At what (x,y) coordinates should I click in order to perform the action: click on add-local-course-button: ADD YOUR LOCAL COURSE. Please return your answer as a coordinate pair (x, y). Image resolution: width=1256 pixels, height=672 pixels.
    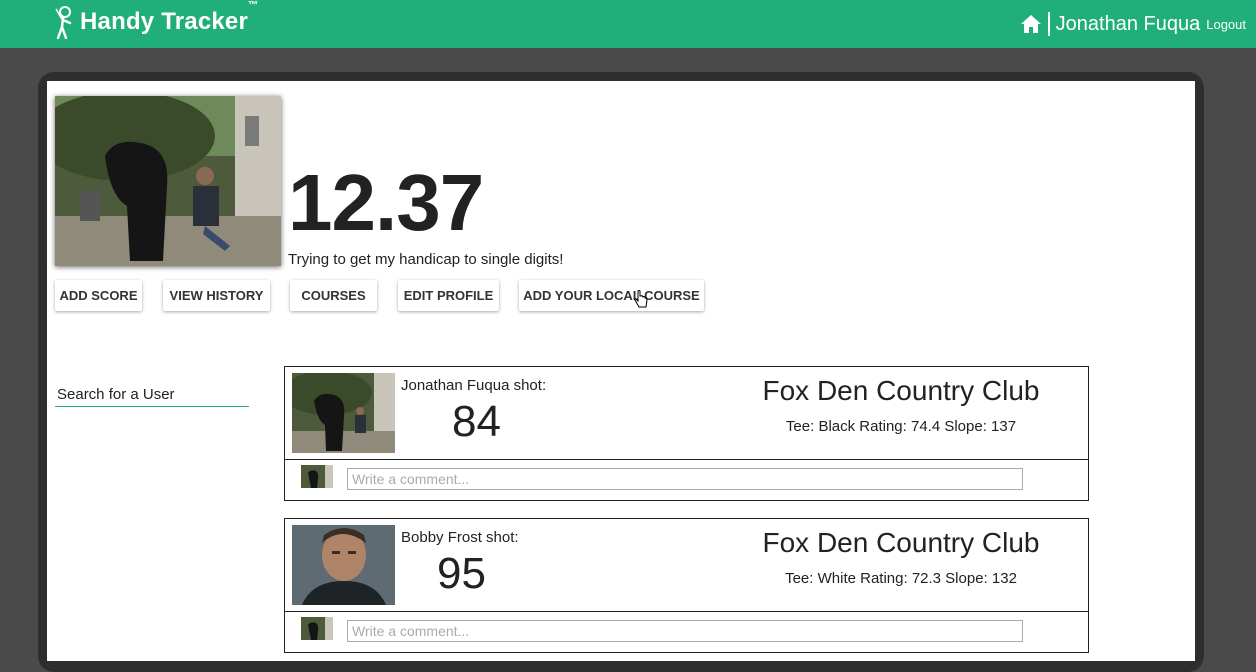
    Looking at the image, I should click on (611, 295).